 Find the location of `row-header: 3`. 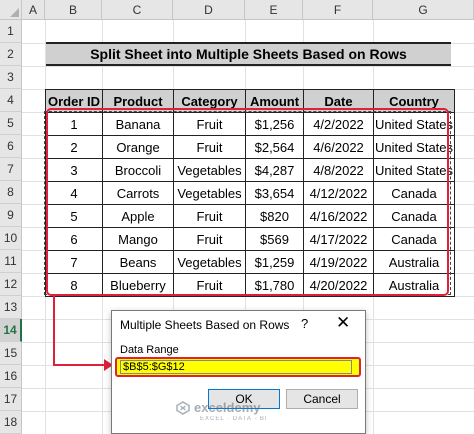

row-header: 3 is located at coordinates (11, 77).